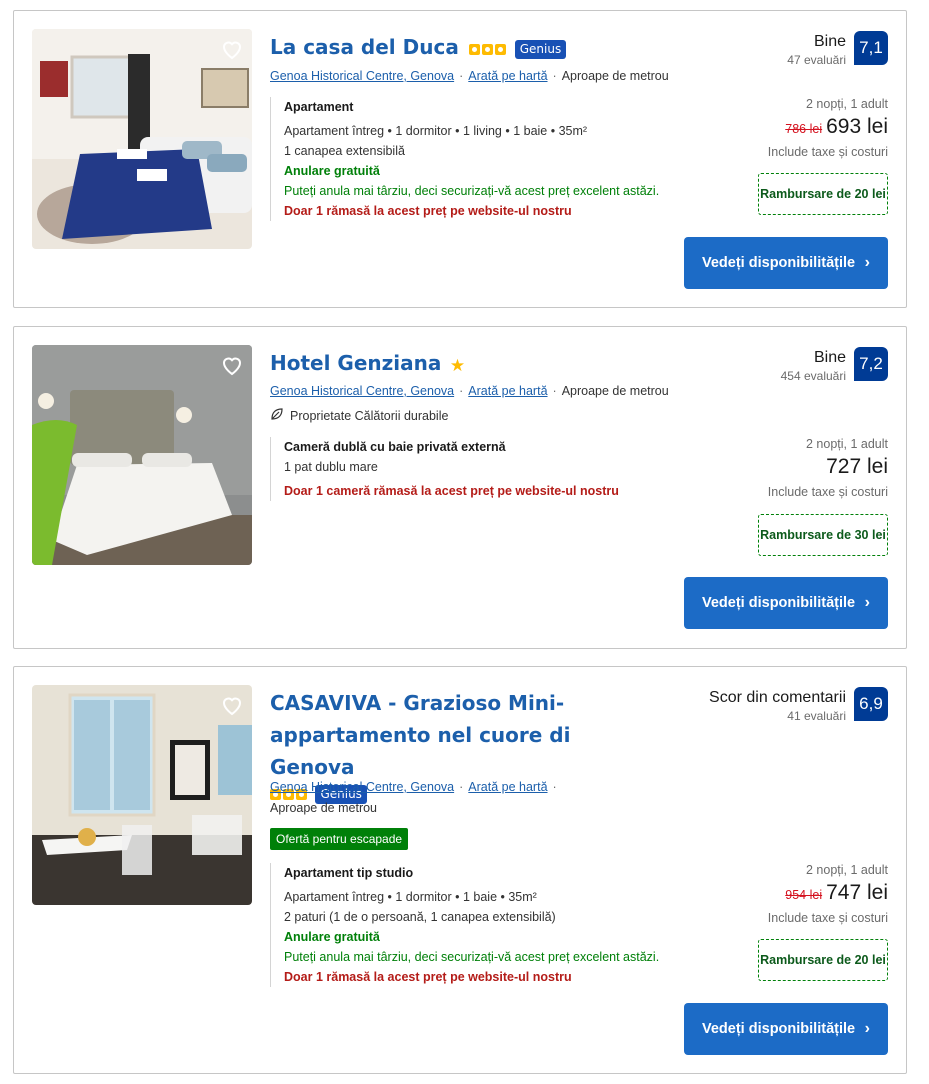 The width and height of the screenshot is (929, 1084). What do you see at coordinates (823, 535) in the screenshot?
I see `cashback-badge: Rambursare de 30 lei` at bounding box center [823, 535].